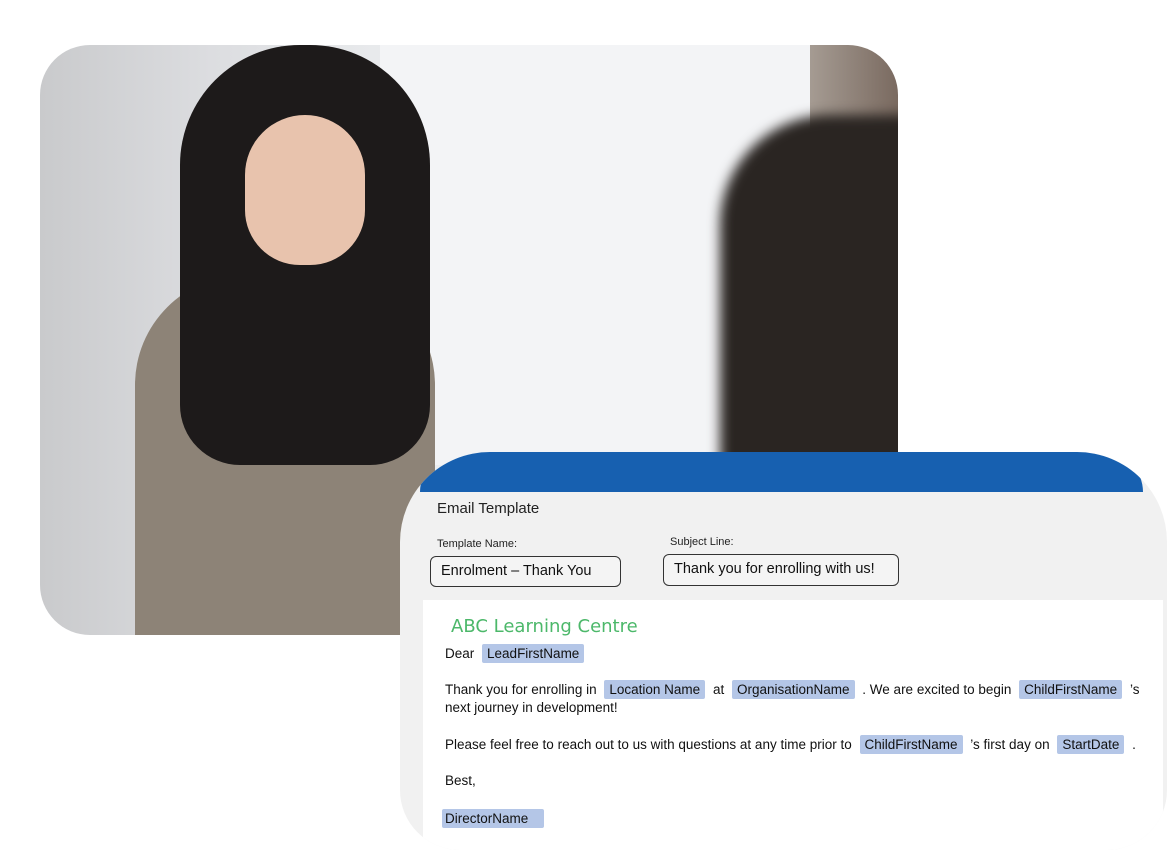 This screenshot has width=1167, height=855. Describe the element at coordinates (911, 744) in the screenshot. I see `child-first-name-tag-2: ChildFirstName` at that location.